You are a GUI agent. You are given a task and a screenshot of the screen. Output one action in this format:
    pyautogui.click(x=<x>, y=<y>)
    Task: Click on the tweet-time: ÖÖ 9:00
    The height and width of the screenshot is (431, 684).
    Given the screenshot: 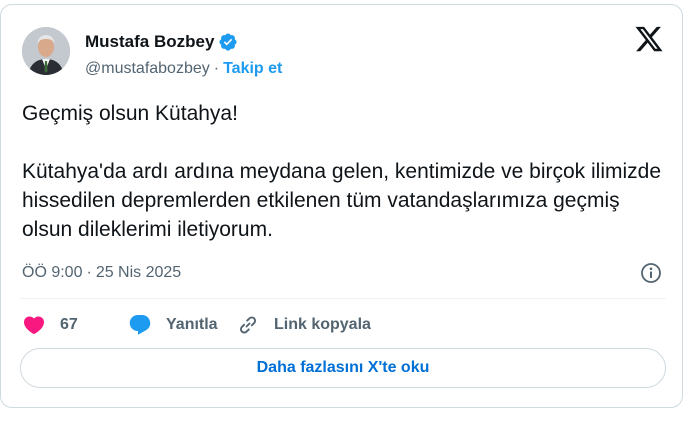 What is the action you would take?
    pyautogui.click(x=52, y=273)
    